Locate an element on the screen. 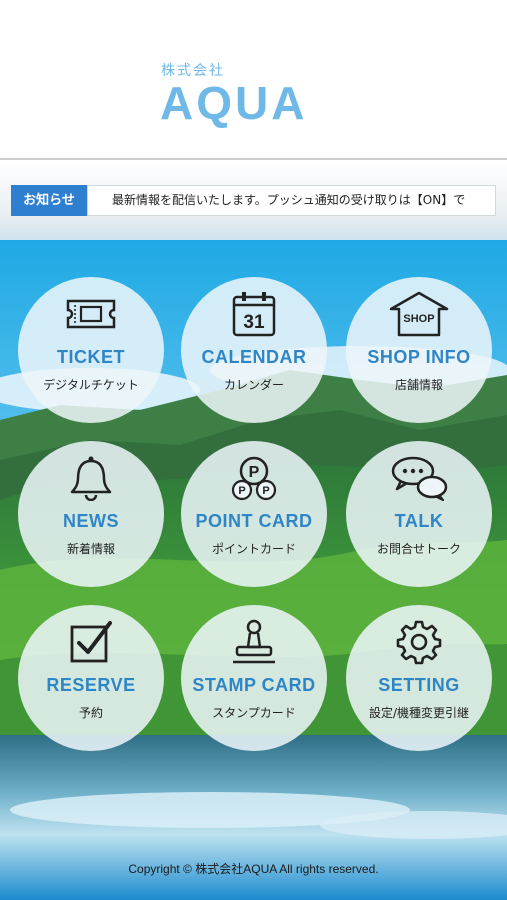 This screenshot has width=507, height=900. menu-shop-info: SHOP SHOP INFO 店舗情報 is located at coordinates (419, 350).